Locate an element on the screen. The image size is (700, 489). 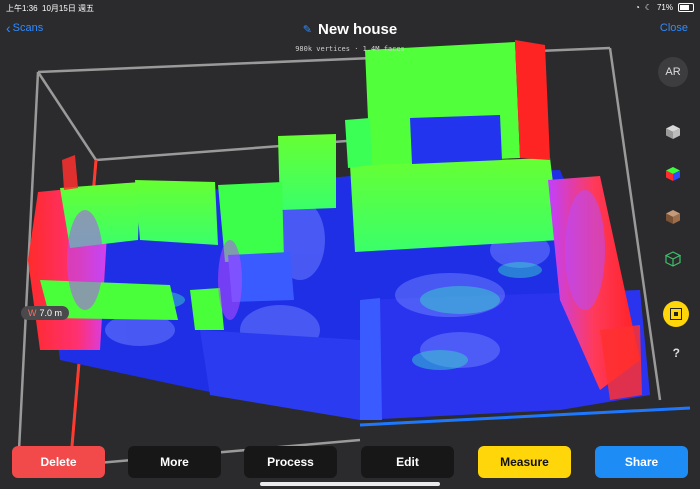
width-measurement-label: W 7.0 m is located at coordinates (45, 313).